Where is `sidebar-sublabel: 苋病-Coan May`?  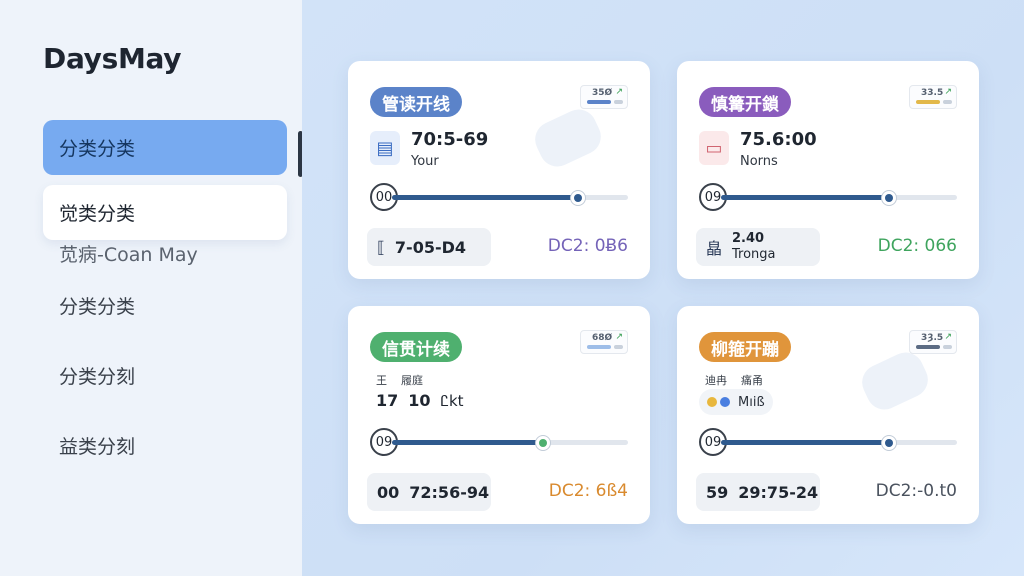
sidebar-sublabel: 苋病-Coan May is located at coordinates (128, 255).